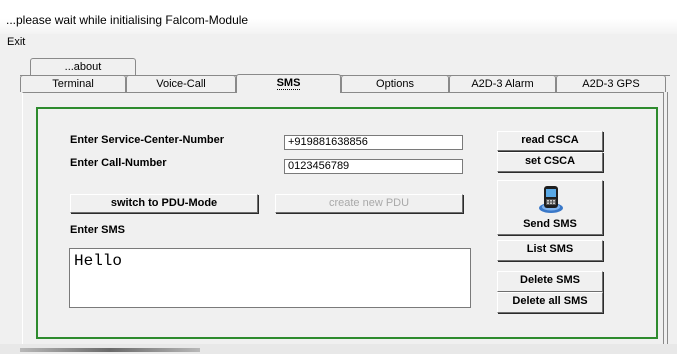 This screenshot has width=677, height=354. What do you see at coordinates (550, 281) in the screenshot?
I see `delete-sms-button: Delete SMS` at bounding box center [550, 281].